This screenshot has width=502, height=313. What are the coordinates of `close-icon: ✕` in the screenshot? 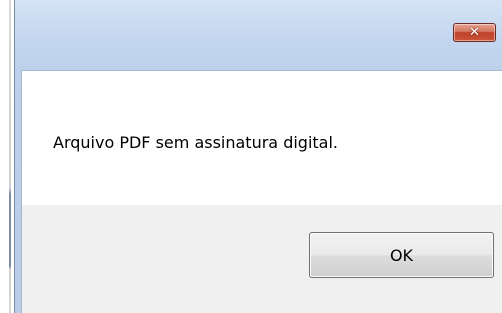 It's located at (474, 32).